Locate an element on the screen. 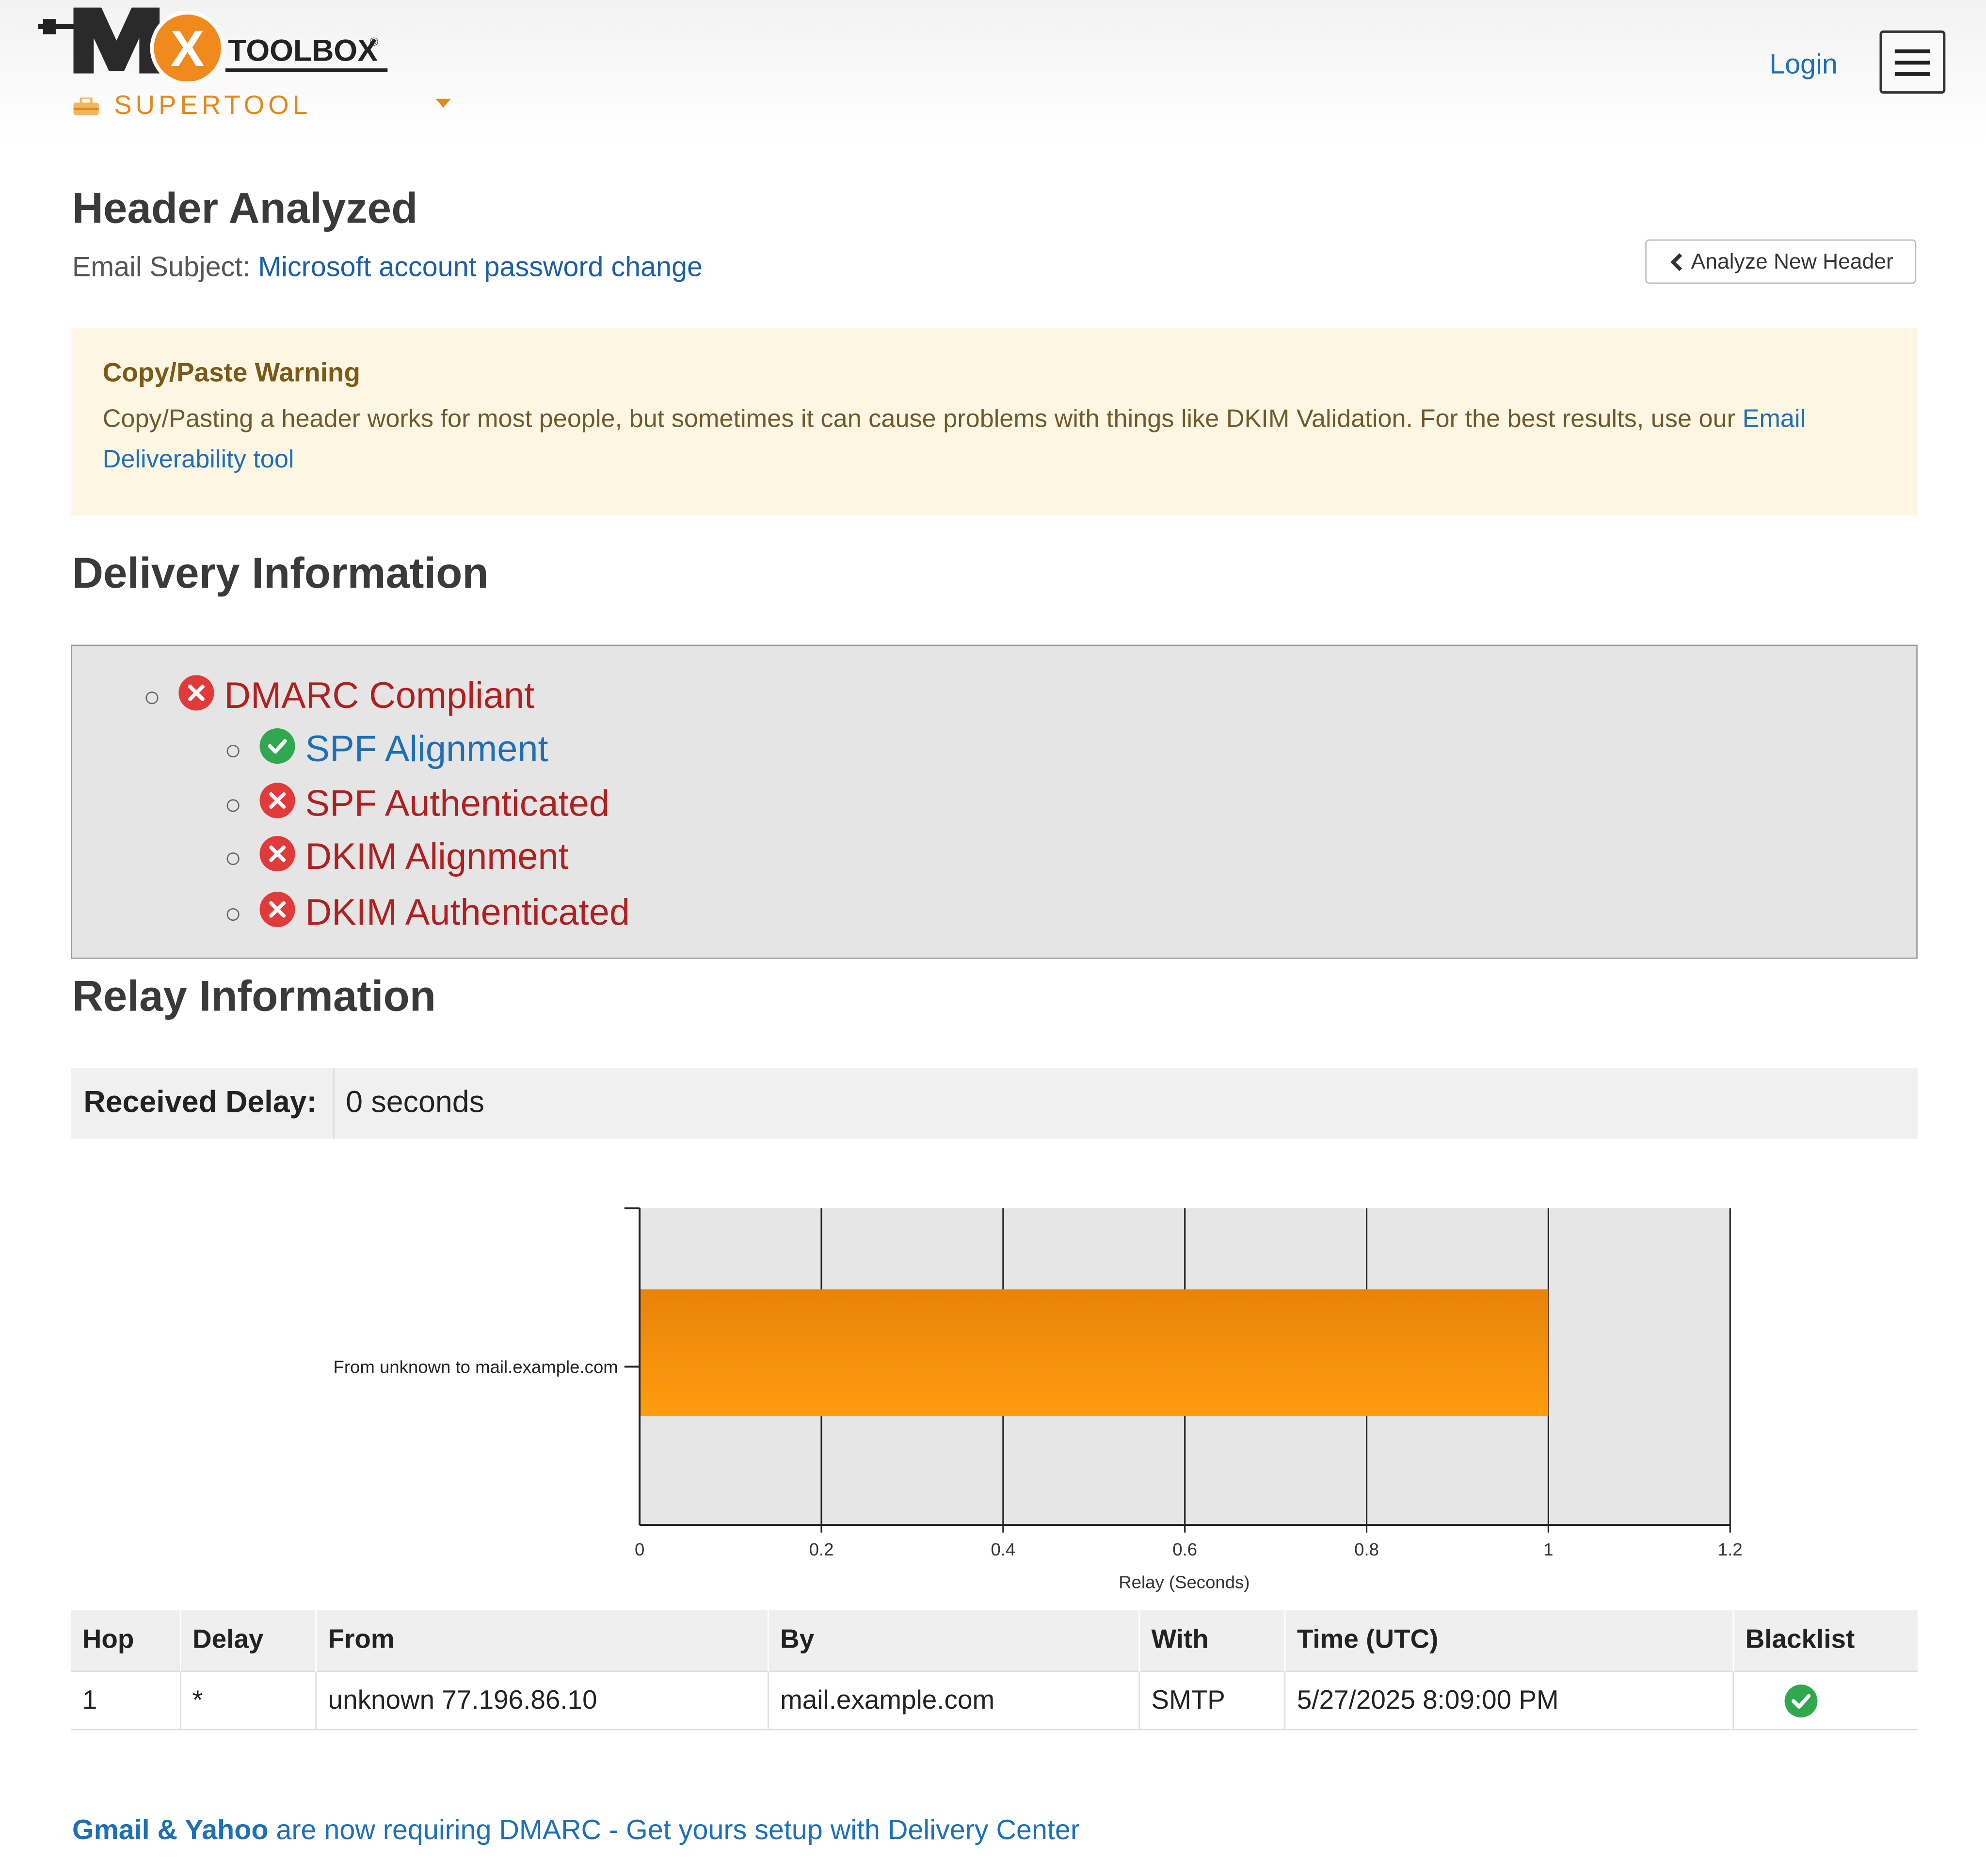  x-tick-label: 0.6 is located at coordinates (1184, 1549).